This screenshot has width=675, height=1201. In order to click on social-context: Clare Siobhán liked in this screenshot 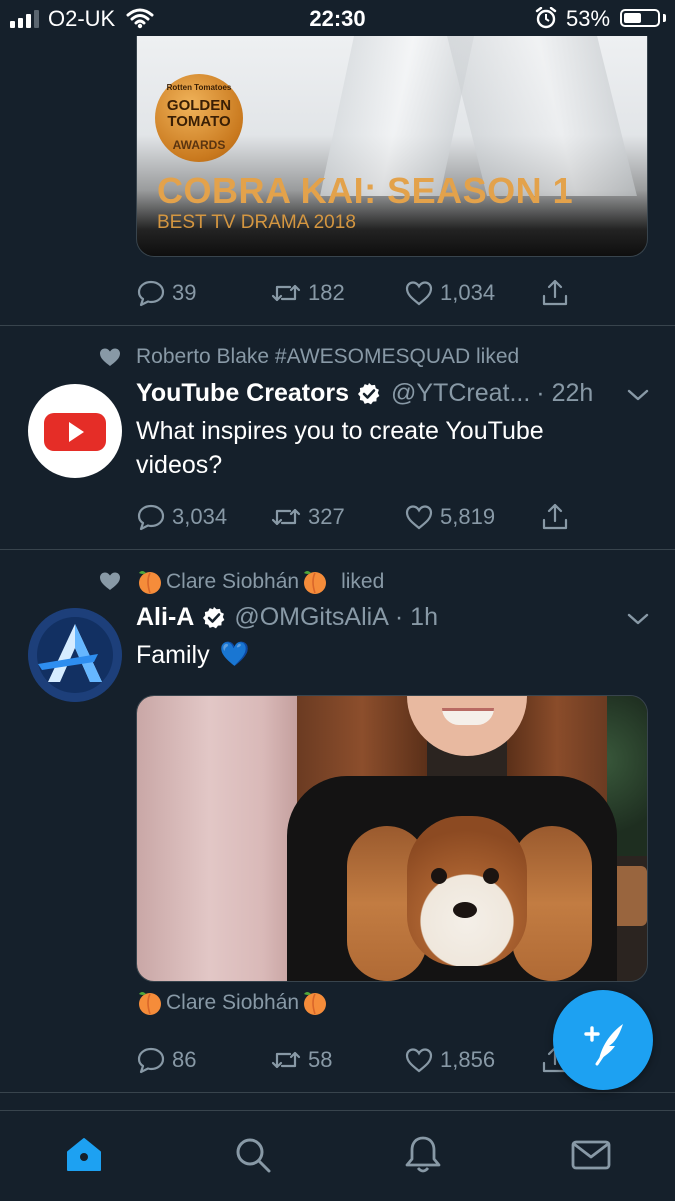, I will do `click(260, 582)`.